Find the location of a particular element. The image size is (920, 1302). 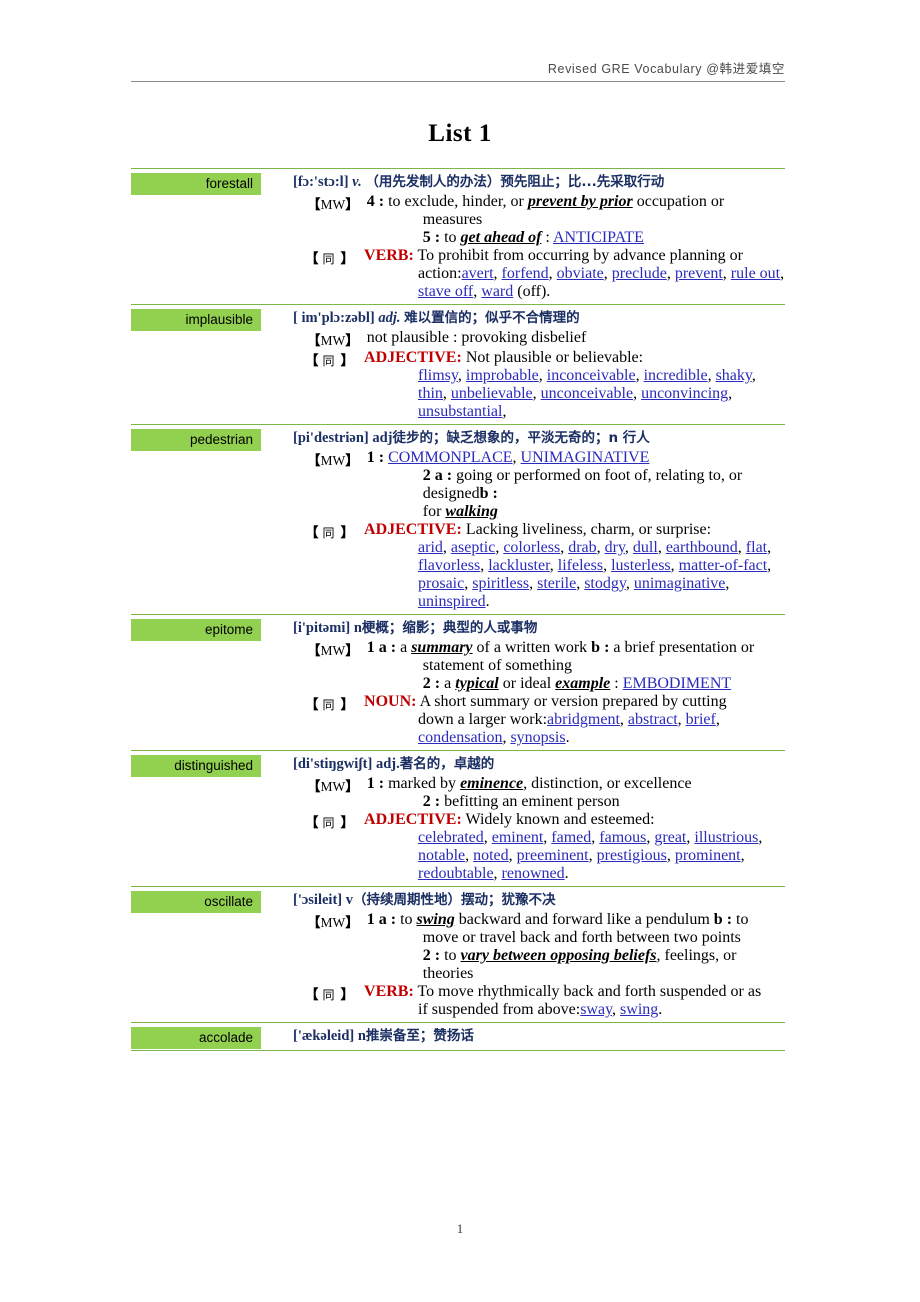

headword-definition-line: ['ækəleid] n推崇备至；赞扬话 is located at coordinates (539, 1036).